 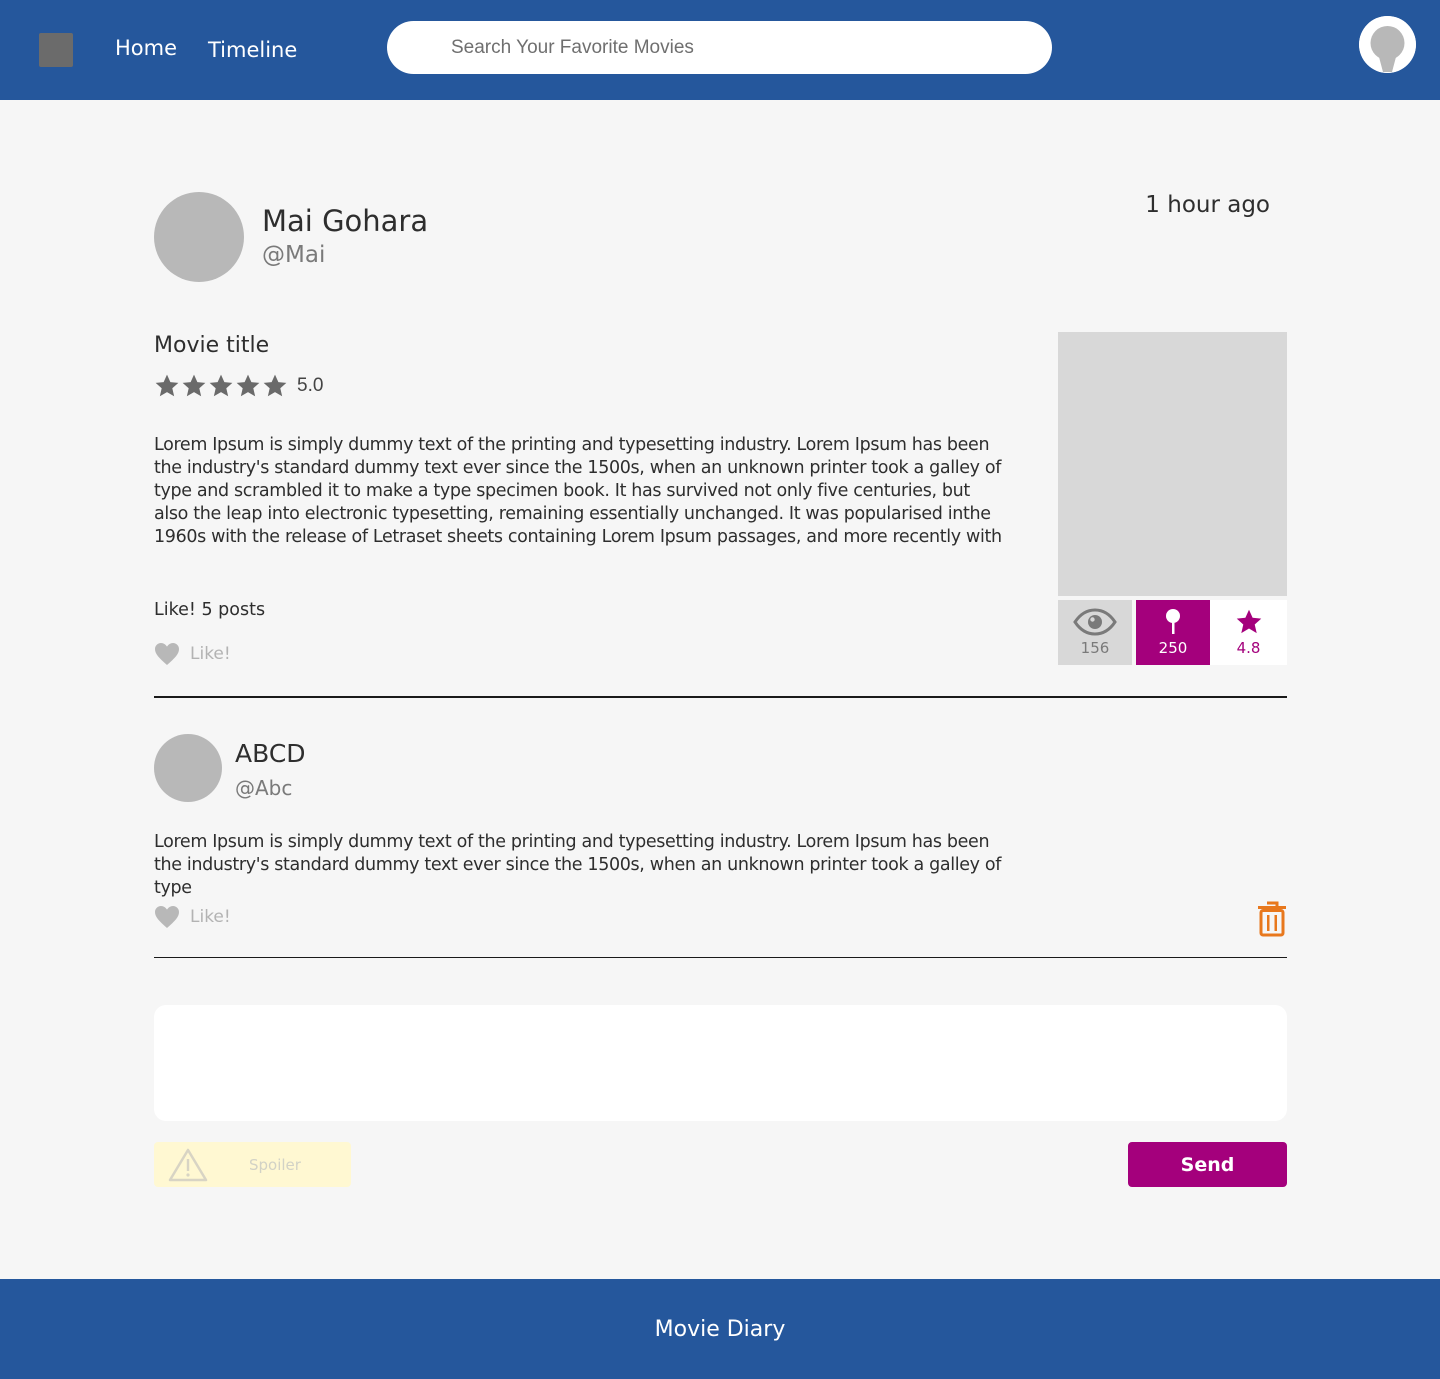 What do you see at coordinates (1207, 1164) in the screenshot?
I see `send-button: Send` at bounding box center [1207, 1164].